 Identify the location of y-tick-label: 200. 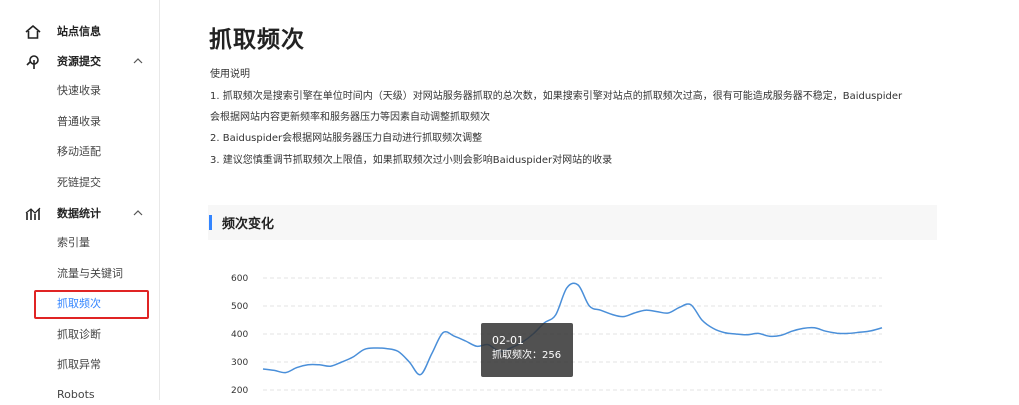
(239, 391).